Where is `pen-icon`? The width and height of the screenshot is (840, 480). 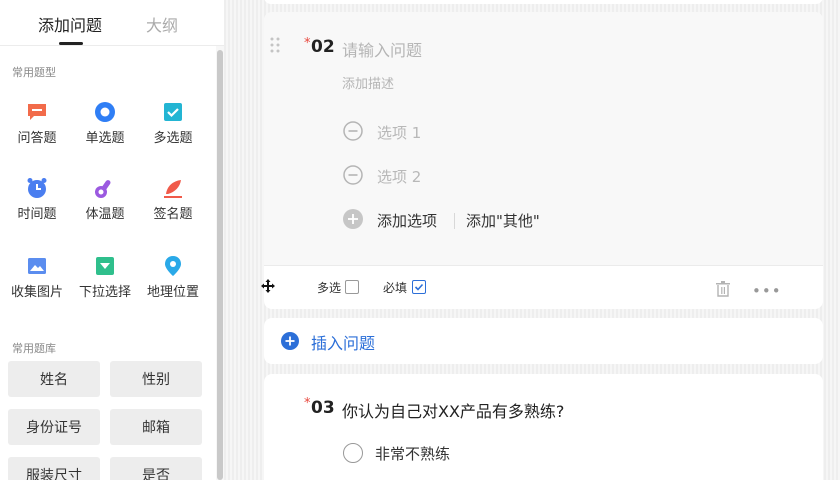 pen-icon is located at coordinates (173, 189).